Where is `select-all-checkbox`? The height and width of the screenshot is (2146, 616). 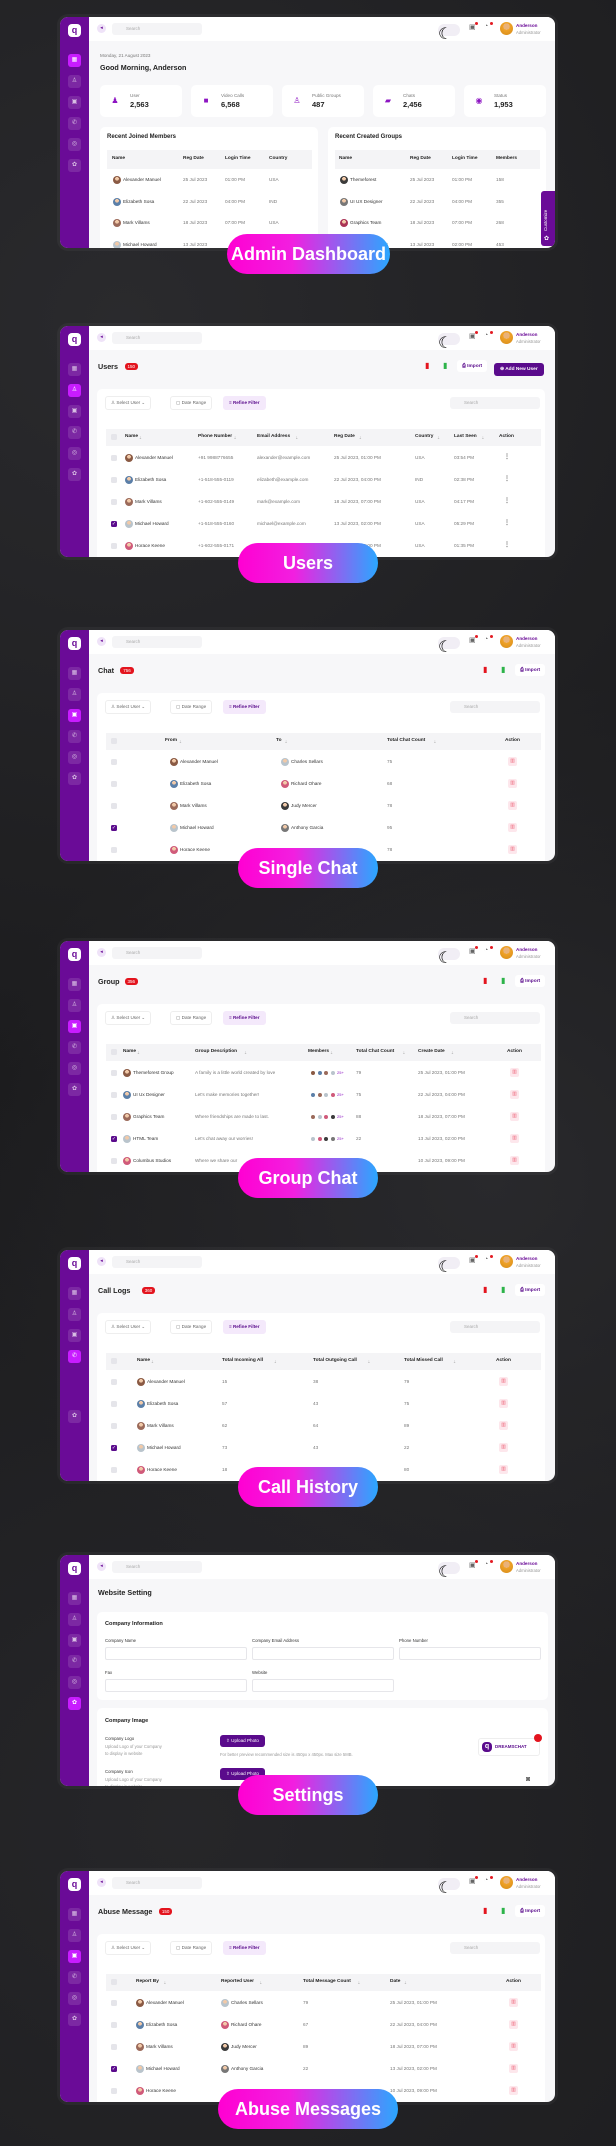
select-all-checkbox is located at coordinates (114, 1052).